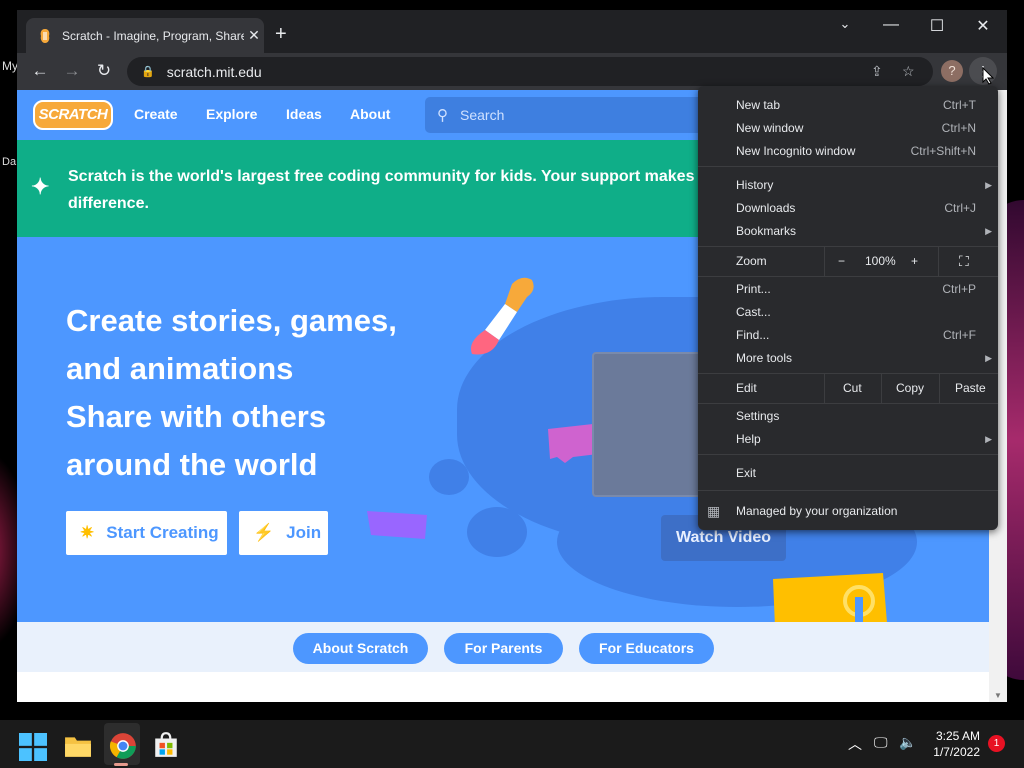 This screenshot has height=768, width=1024. I want to click on sparkle-icon: ✷, so click(87, 532).